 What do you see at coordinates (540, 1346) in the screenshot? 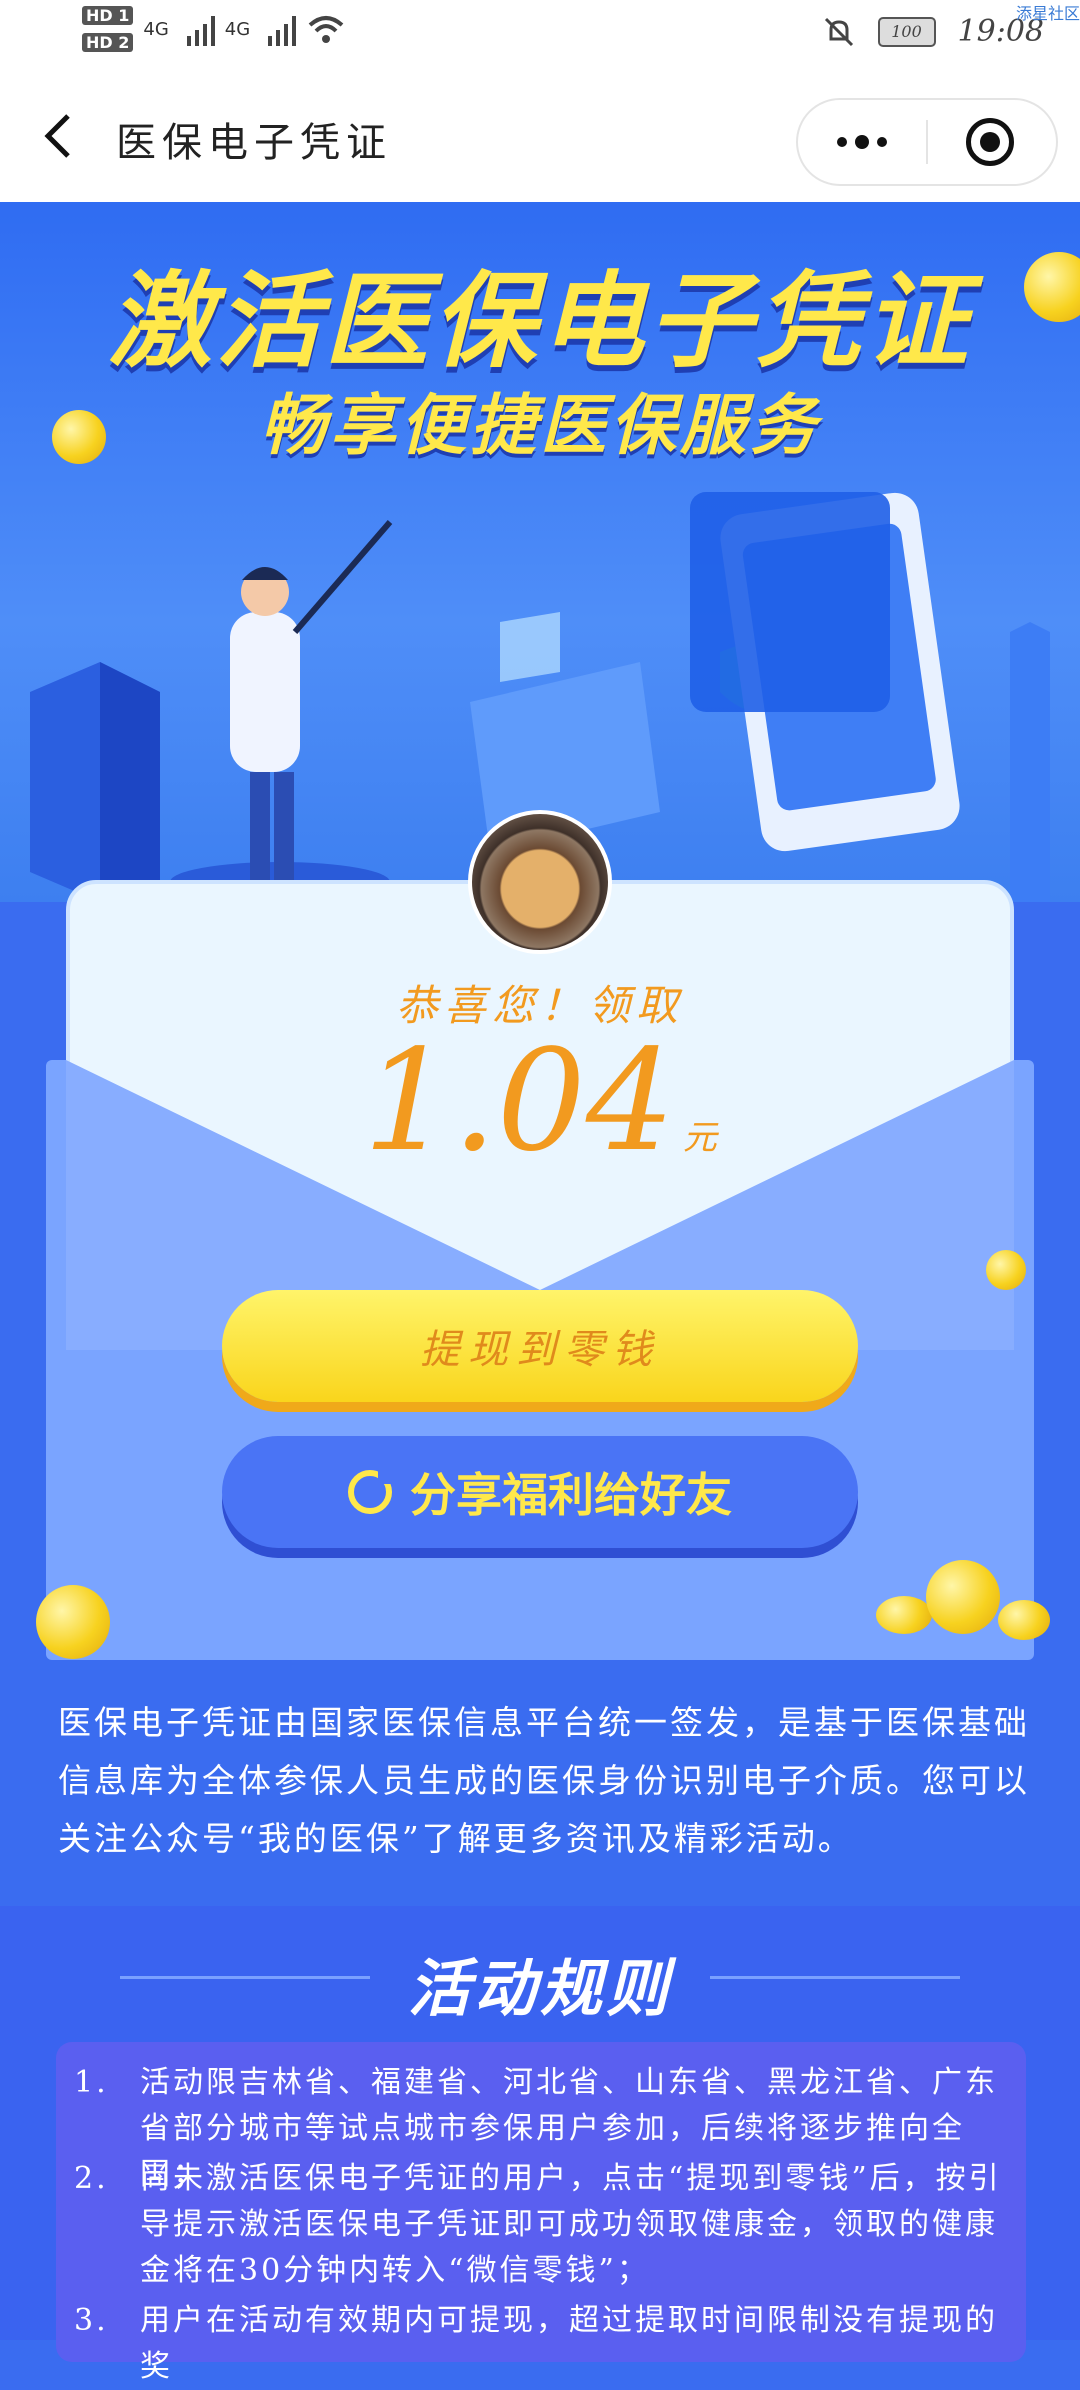
I see `withdraw-button: 提现到零钱` at bounding box center [540, 1346].